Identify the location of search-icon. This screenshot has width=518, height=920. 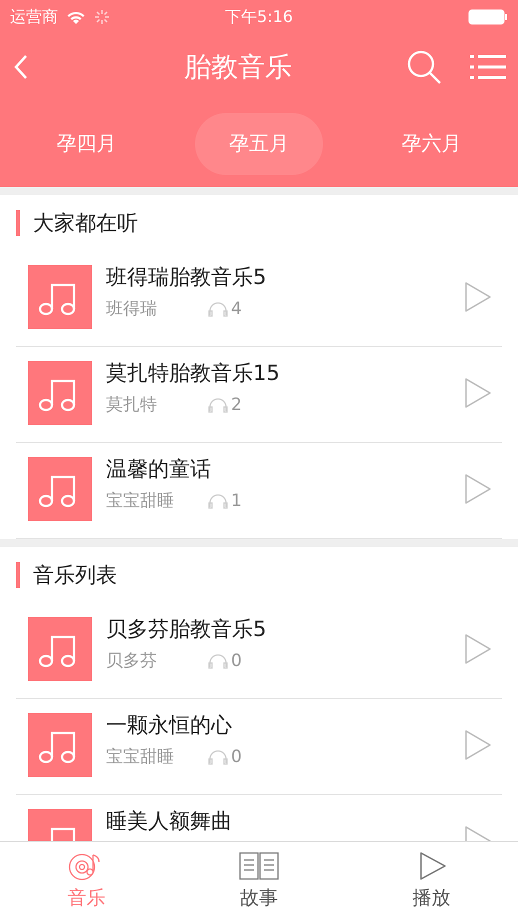
(424, 67).